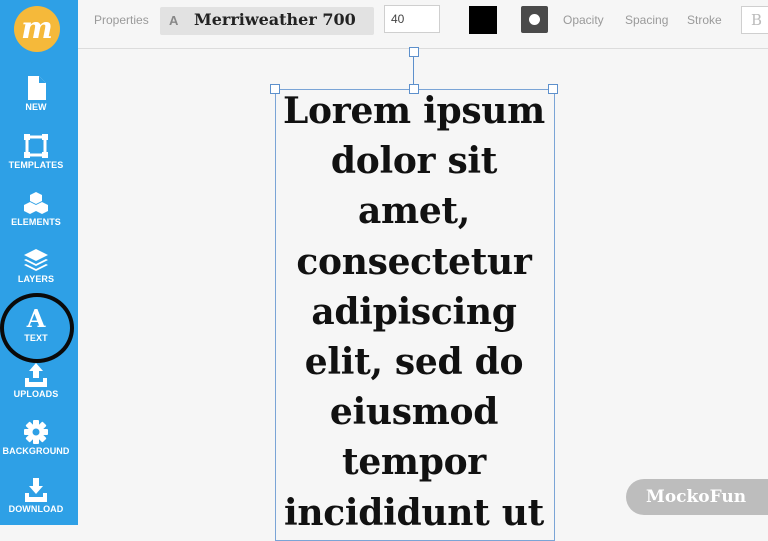  Describe the element at coordinates (36, 338) in the screenshot. I see `sidebar-item-label: TEXT` at that location.